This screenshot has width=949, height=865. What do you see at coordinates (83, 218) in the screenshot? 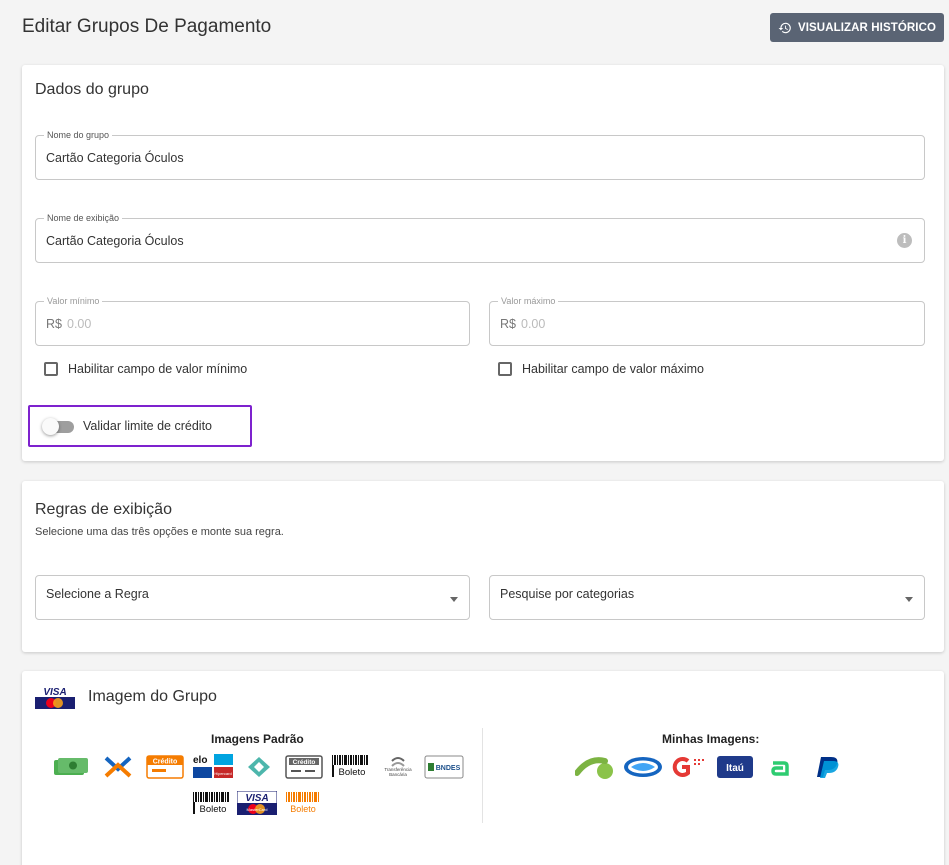
I see `display-name-label: Nome de exibição` at bounding box center [83, 218].